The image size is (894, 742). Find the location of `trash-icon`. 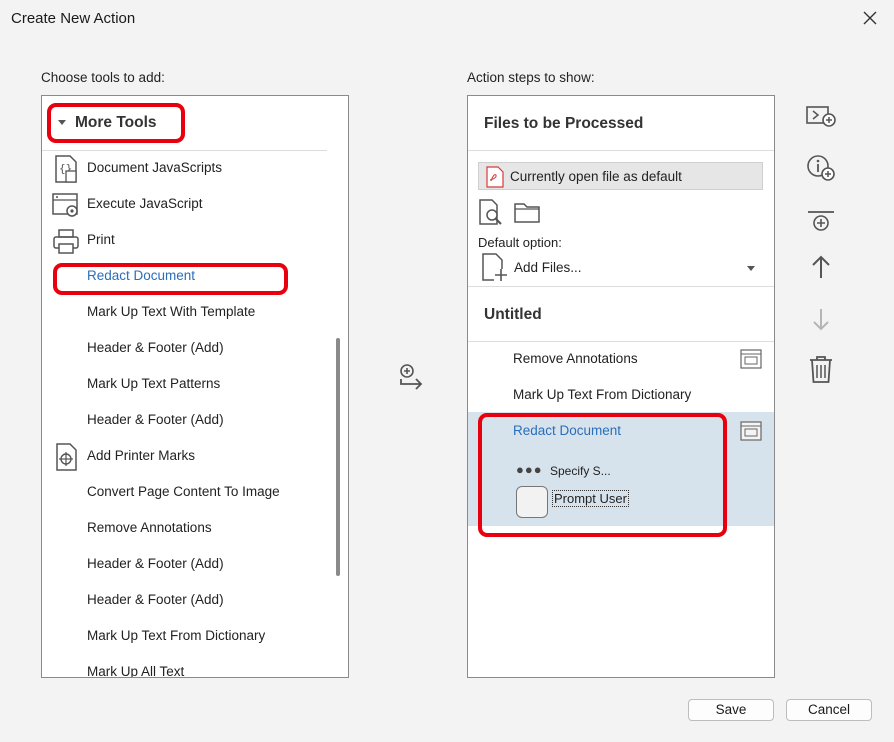

trash-icon is located at coordinates (821, 369).